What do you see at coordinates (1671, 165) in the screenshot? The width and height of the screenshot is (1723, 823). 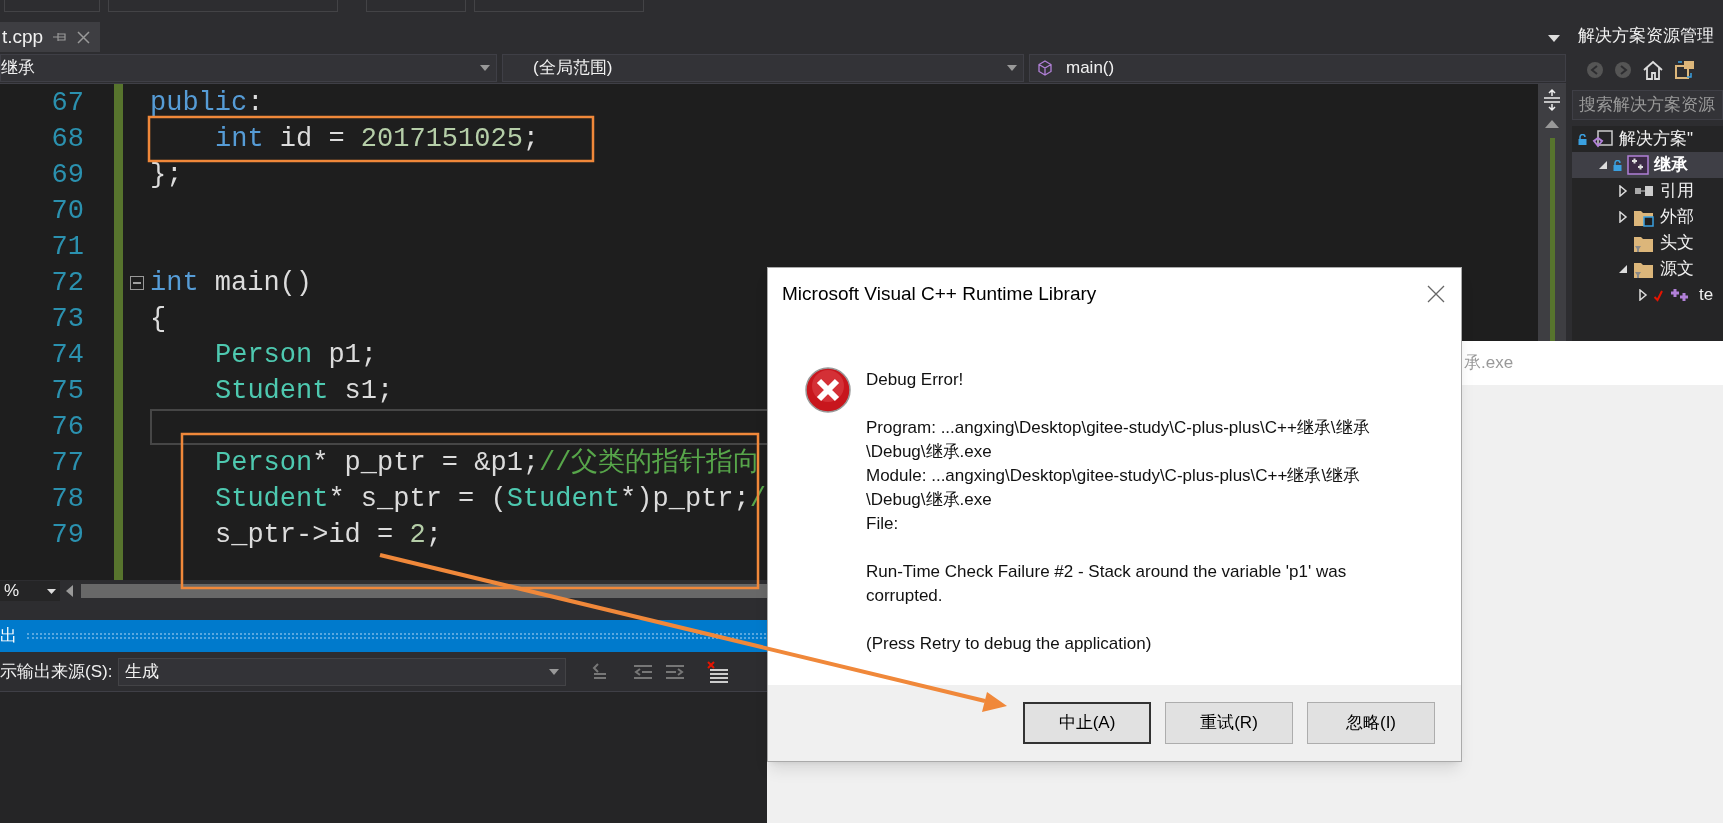 I see `tree-item-label: 继承` at bounding box center [1671, 165].